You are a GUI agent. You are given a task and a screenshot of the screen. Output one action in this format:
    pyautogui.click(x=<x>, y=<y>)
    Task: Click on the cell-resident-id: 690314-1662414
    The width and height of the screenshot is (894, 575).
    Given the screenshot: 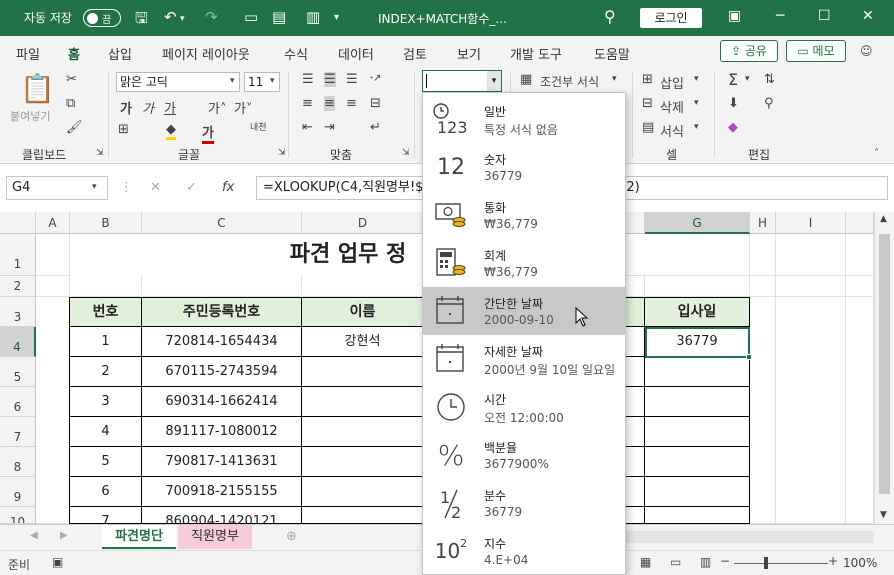 What is the action you would take?
    pyautogui.click(x=222, y=402)
    